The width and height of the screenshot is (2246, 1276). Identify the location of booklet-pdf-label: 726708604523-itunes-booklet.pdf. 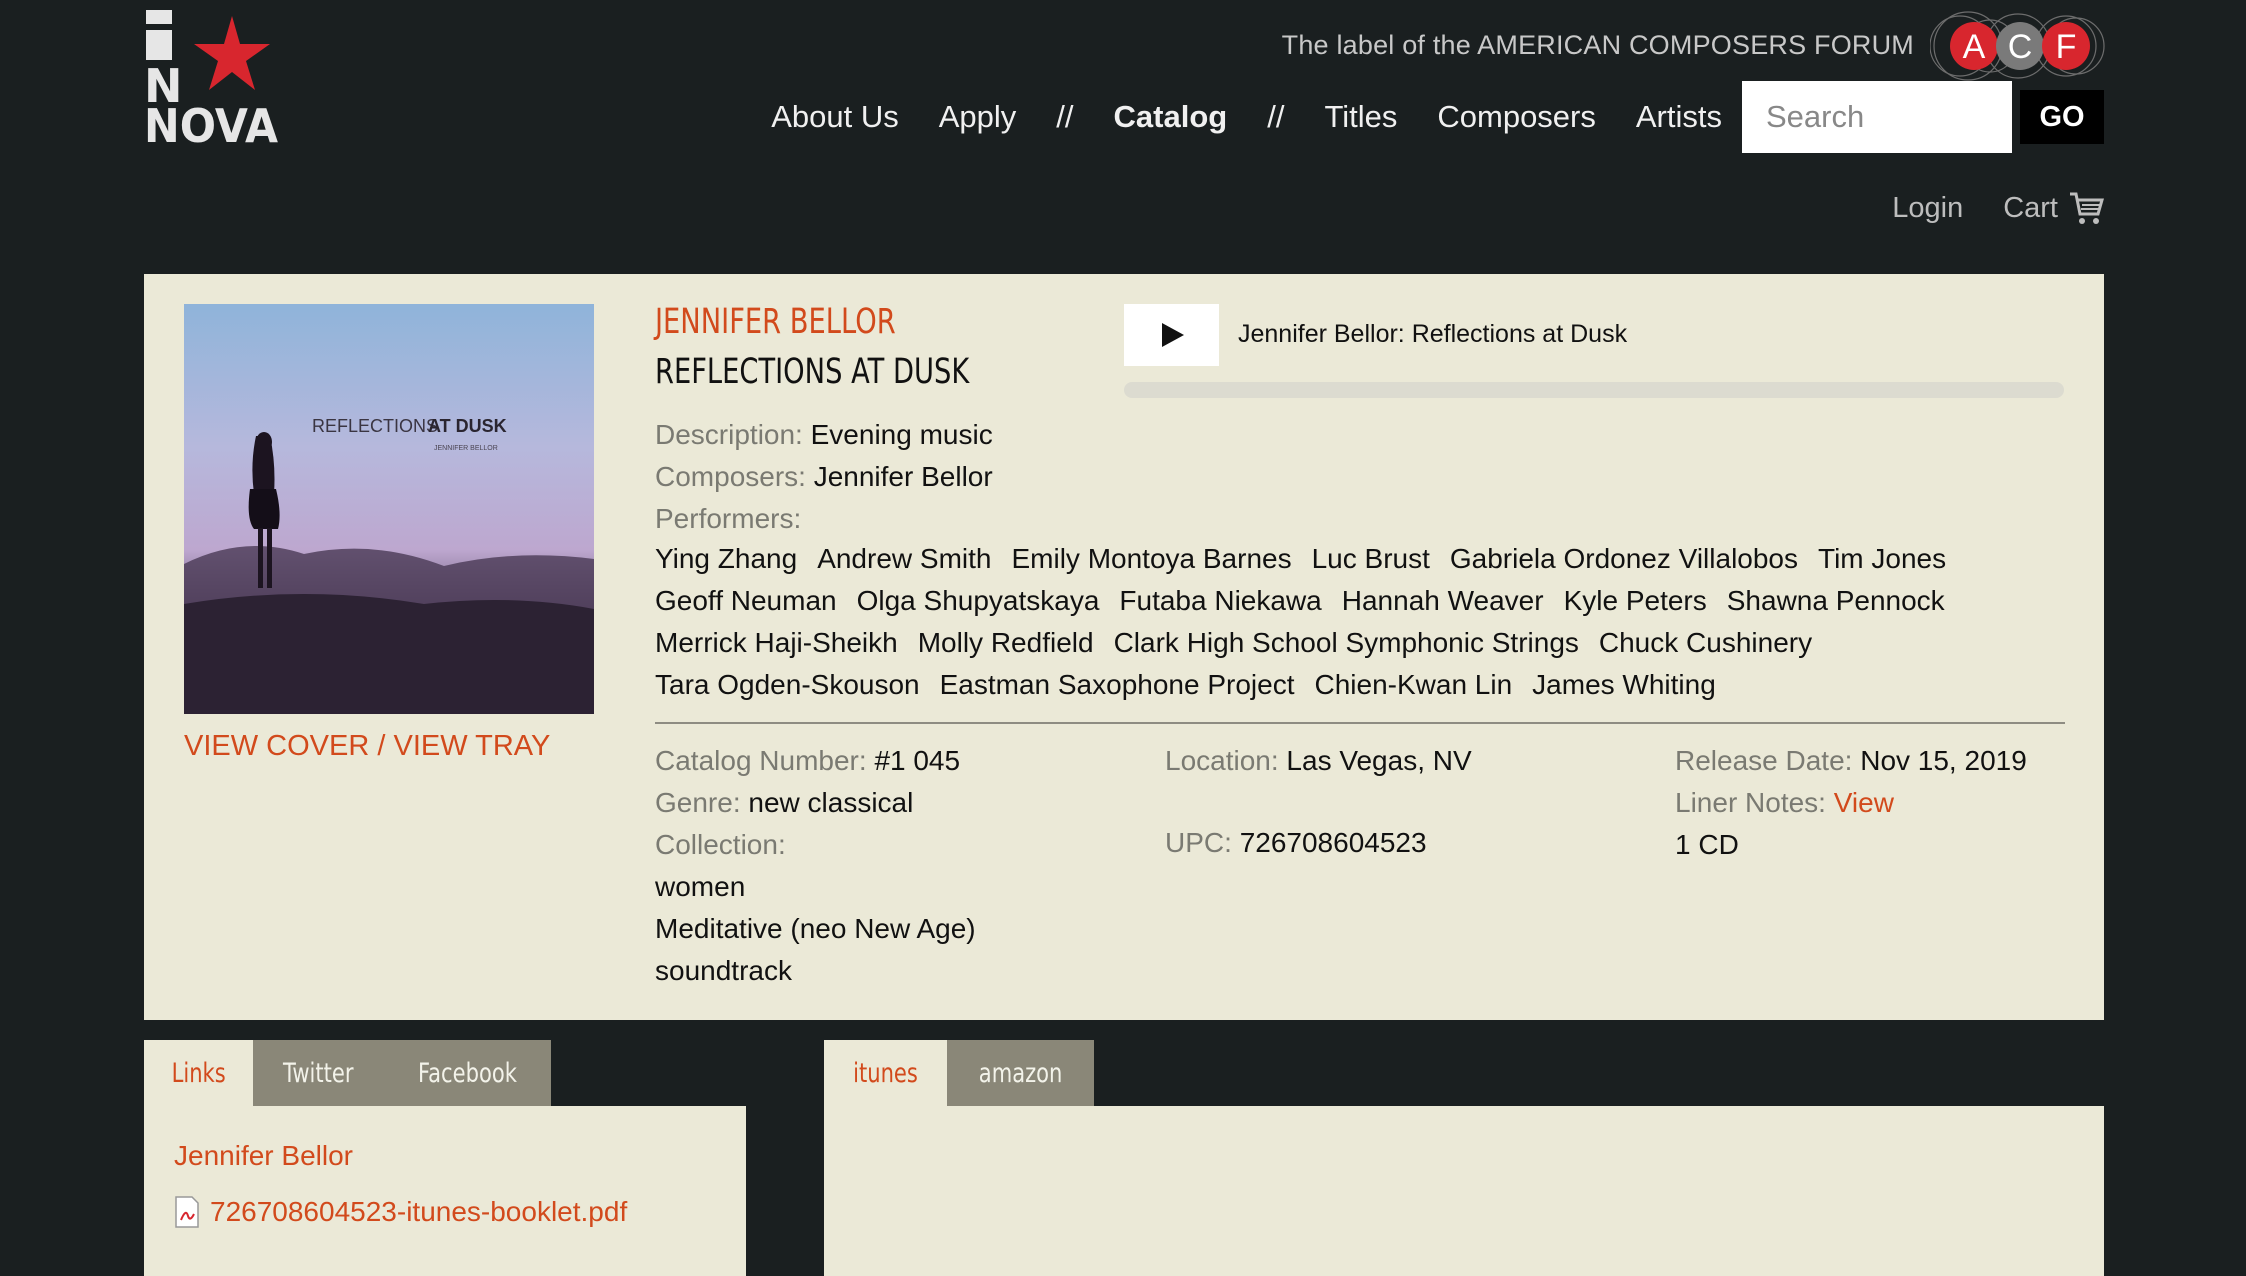
(419, 1211).